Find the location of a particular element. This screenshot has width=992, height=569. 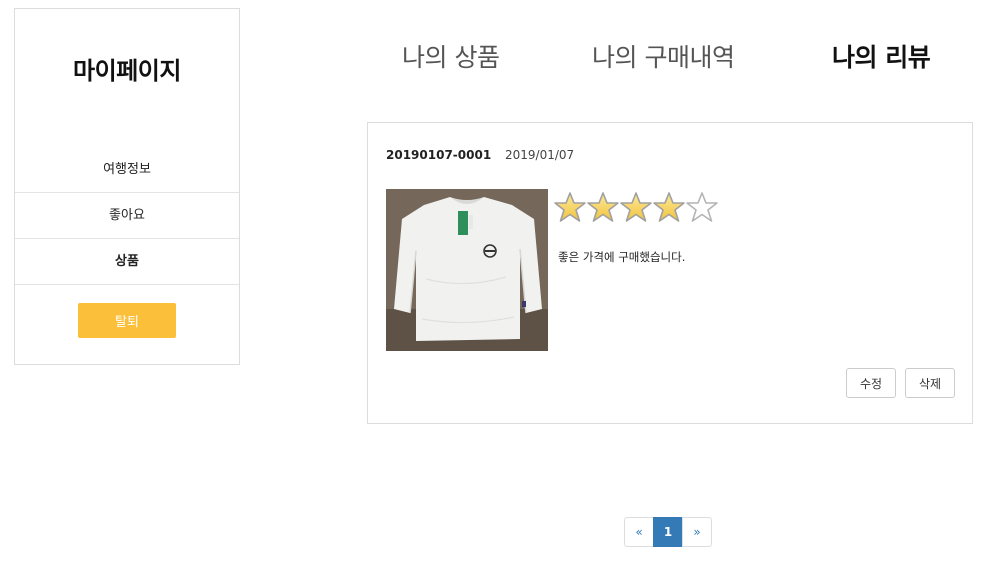

review-text: 좋은 가격에 구매했습니다. is located at coordinates (622, 257).